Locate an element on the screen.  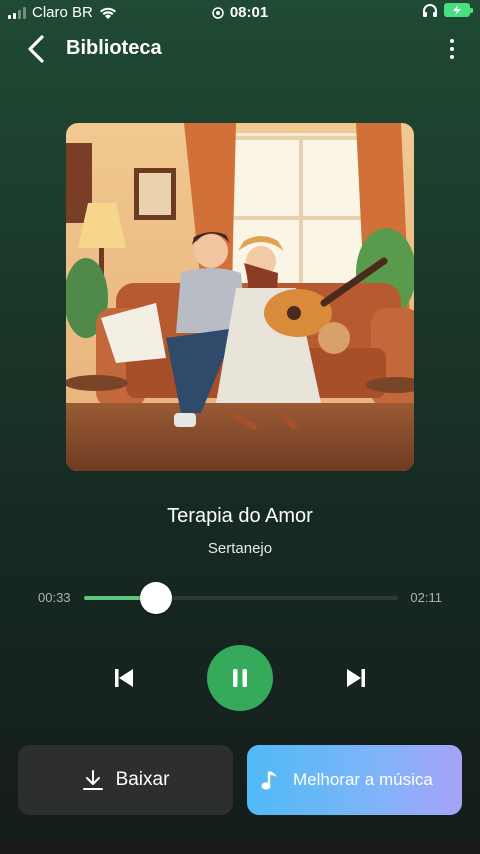
music-note-icon is located at coordinates (269, 780).